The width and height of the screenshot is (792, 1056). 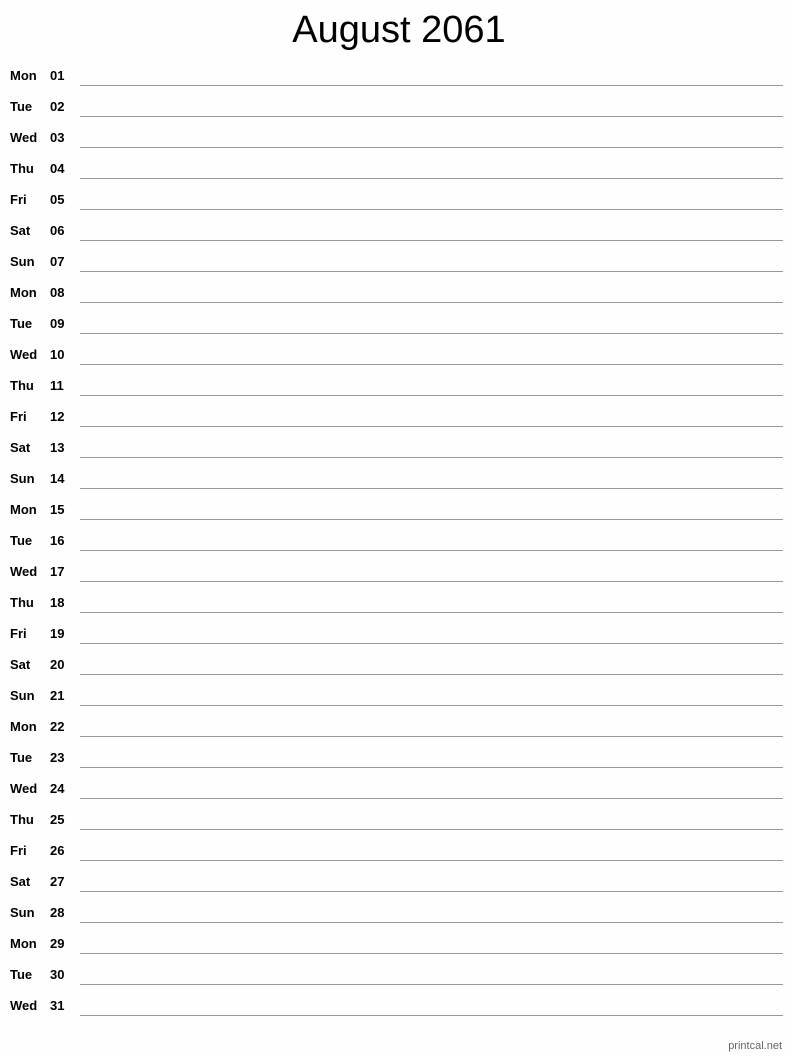 I want to click on day-number: 17, so click(x=57, y=571).